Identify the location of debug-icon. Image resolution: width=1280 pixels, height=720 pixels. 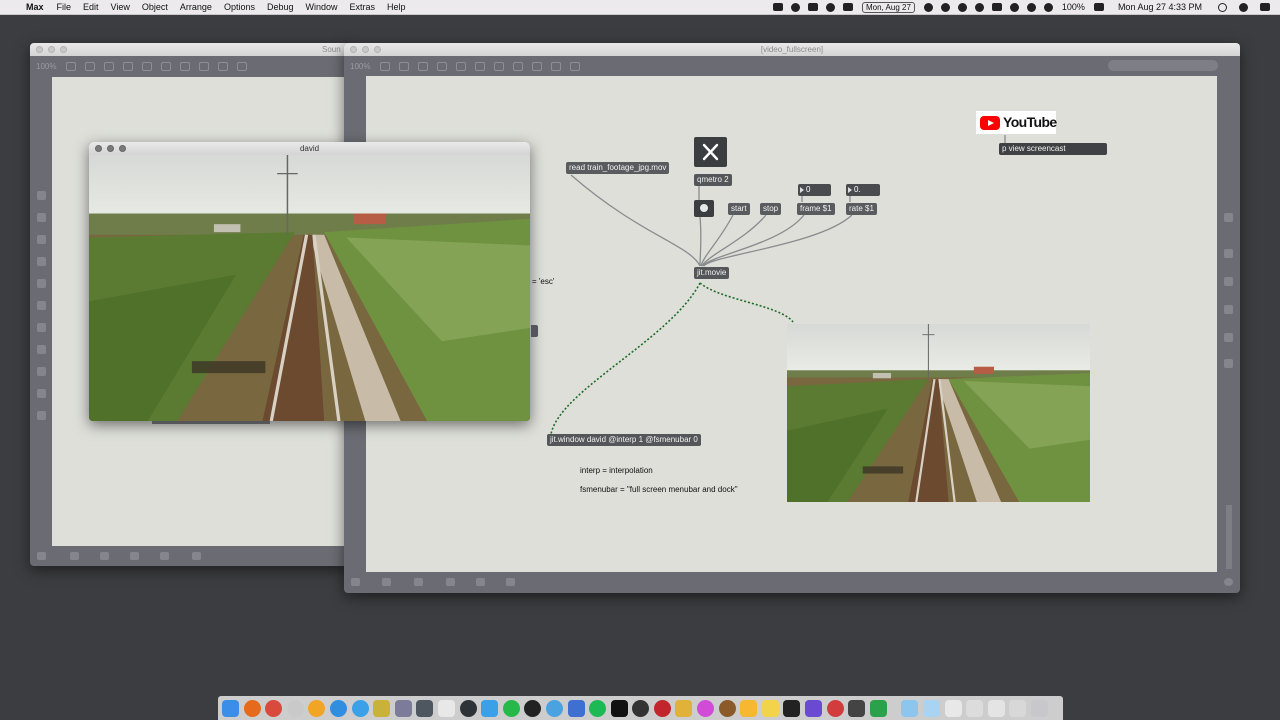
(480, 582).